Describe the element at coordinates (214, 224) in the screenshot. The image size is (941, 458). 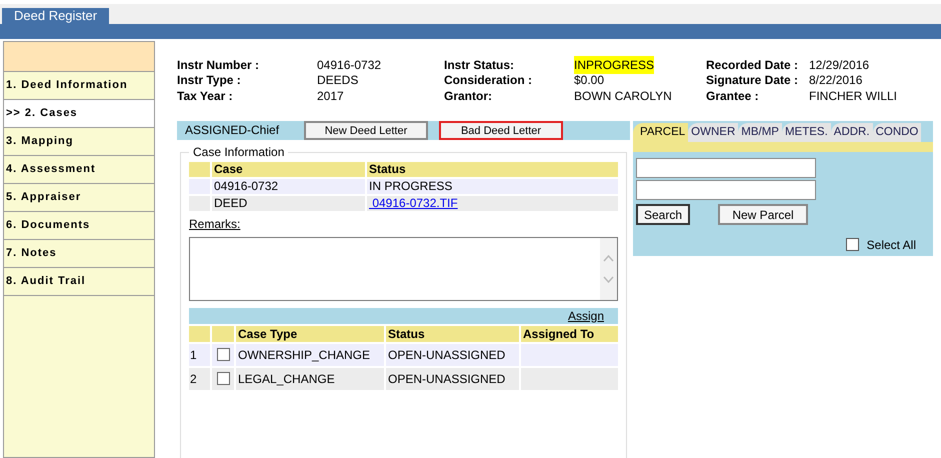
I see `remarks-label: Remarks:` at that location.